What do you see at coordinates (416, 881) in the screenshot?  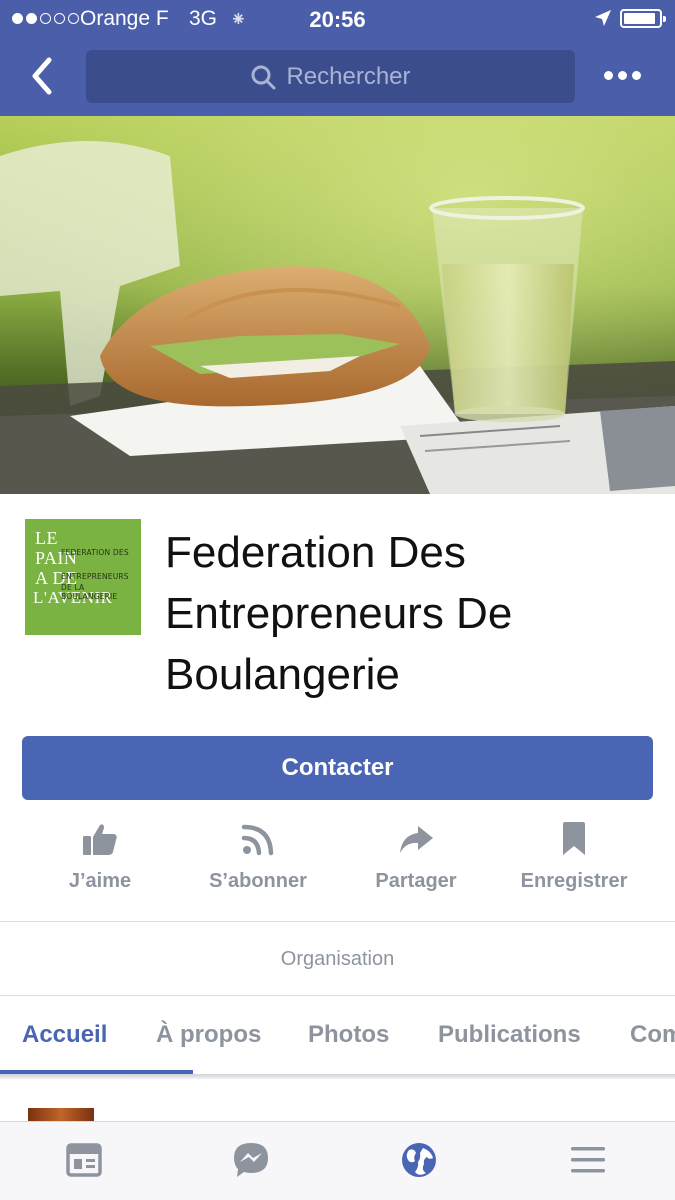 I see `share-label: Partager` at bounding box center [416, 881].